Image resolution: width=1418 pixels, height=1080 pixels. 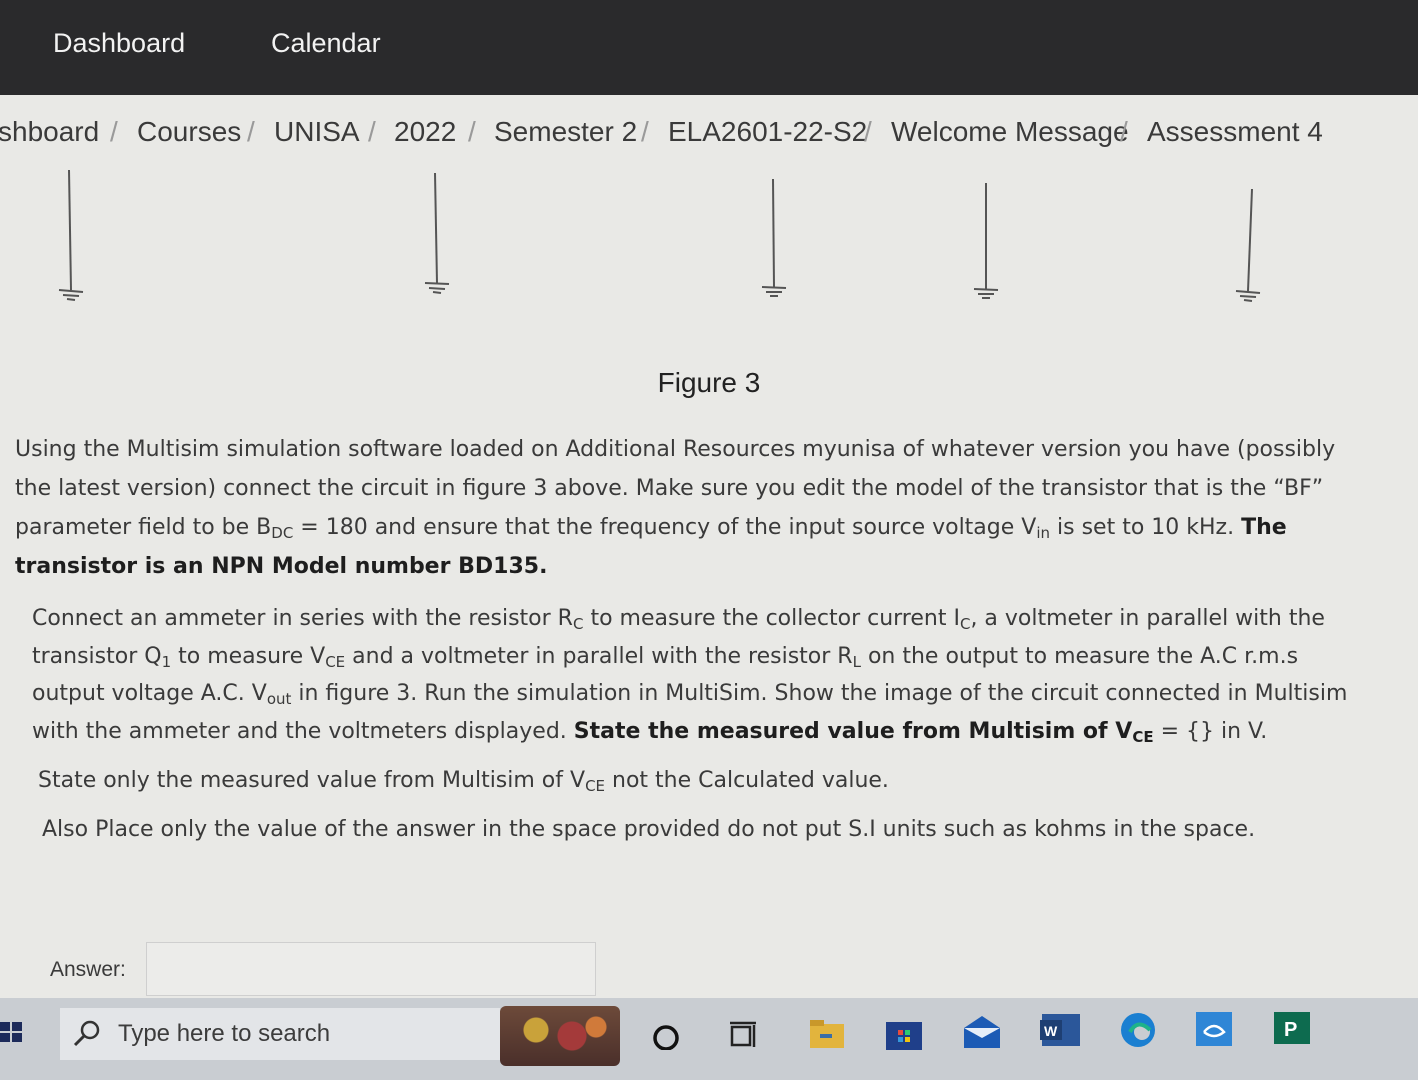 I want to click on cortana-icon, so click(x=666, y=1030).